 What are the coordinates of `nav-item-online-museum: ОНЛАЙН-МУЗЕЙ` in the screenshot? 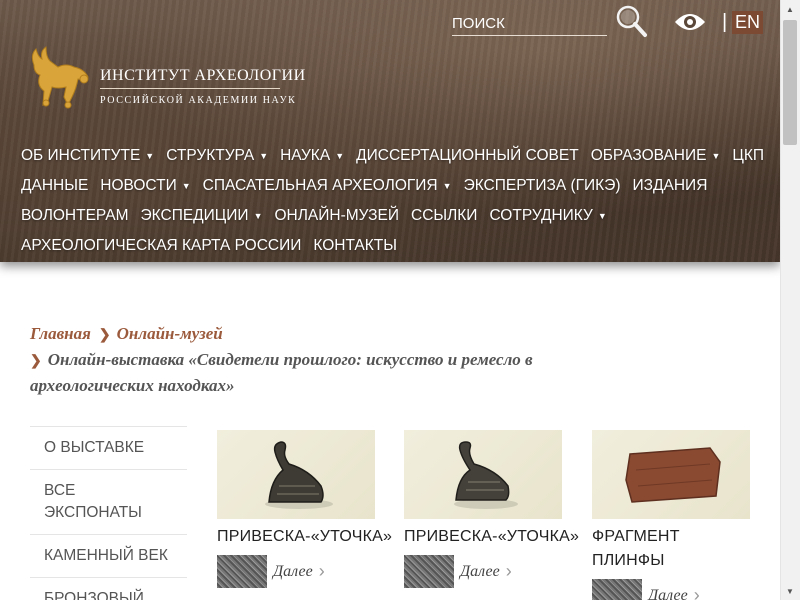 It's located at (336, 216).